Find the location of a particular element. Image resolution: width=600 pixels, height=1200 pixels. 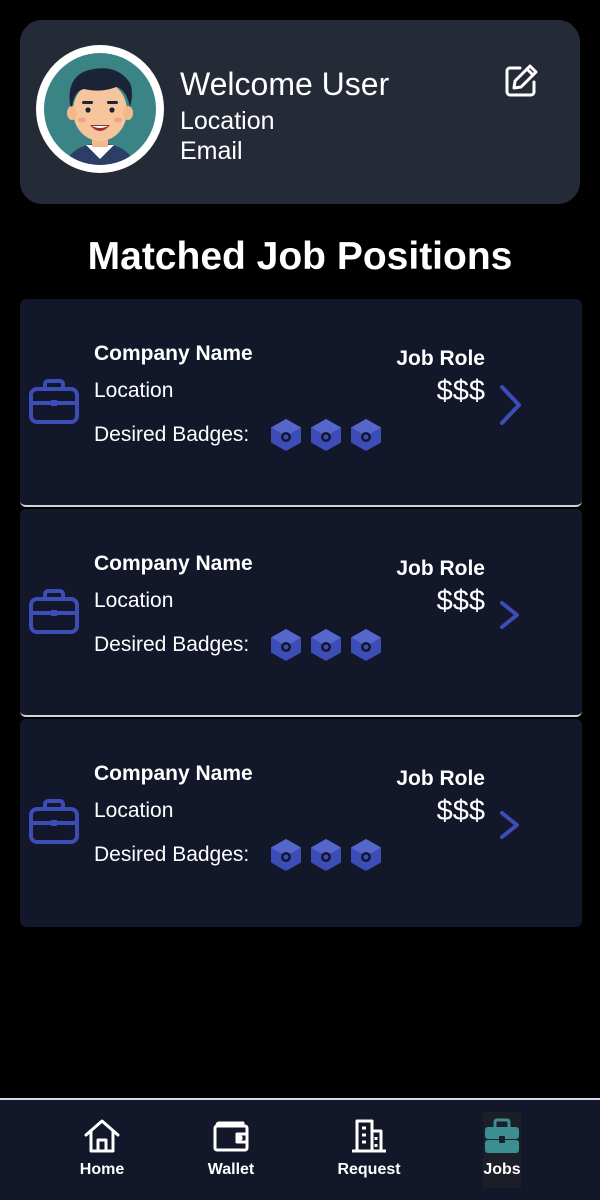

nav-label: Home is located at coordinates (102, 1169).